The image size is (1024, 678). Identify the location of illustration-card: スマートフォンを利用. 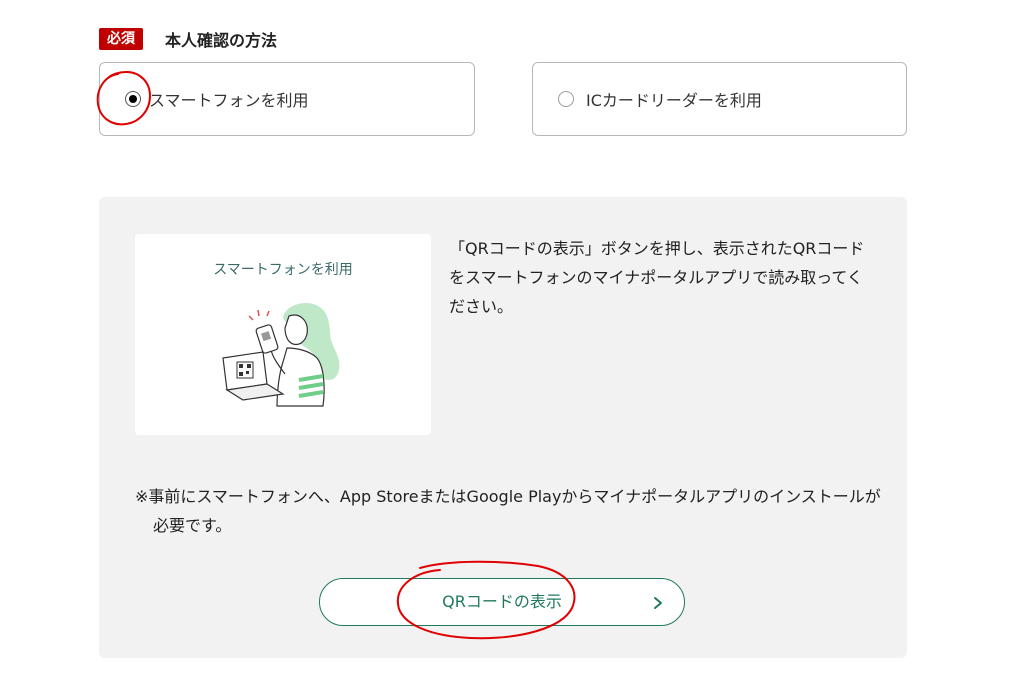
(283, 334).